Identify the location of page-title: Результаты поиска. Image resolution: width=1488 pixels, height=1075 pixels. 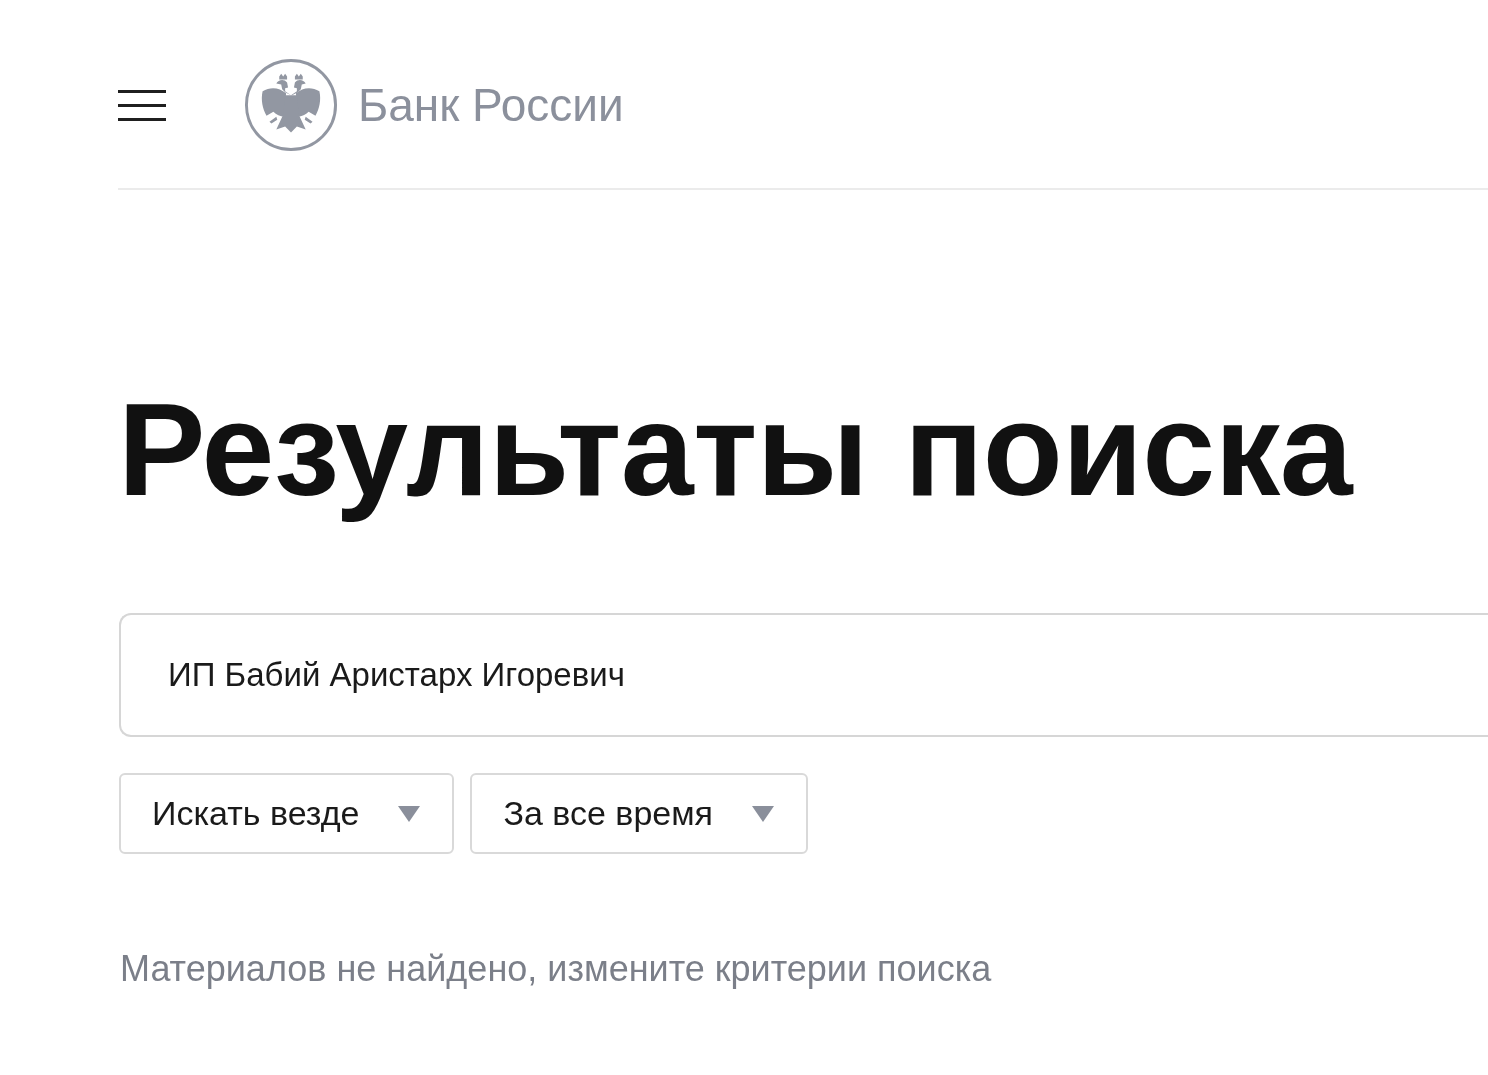
(736, 450).